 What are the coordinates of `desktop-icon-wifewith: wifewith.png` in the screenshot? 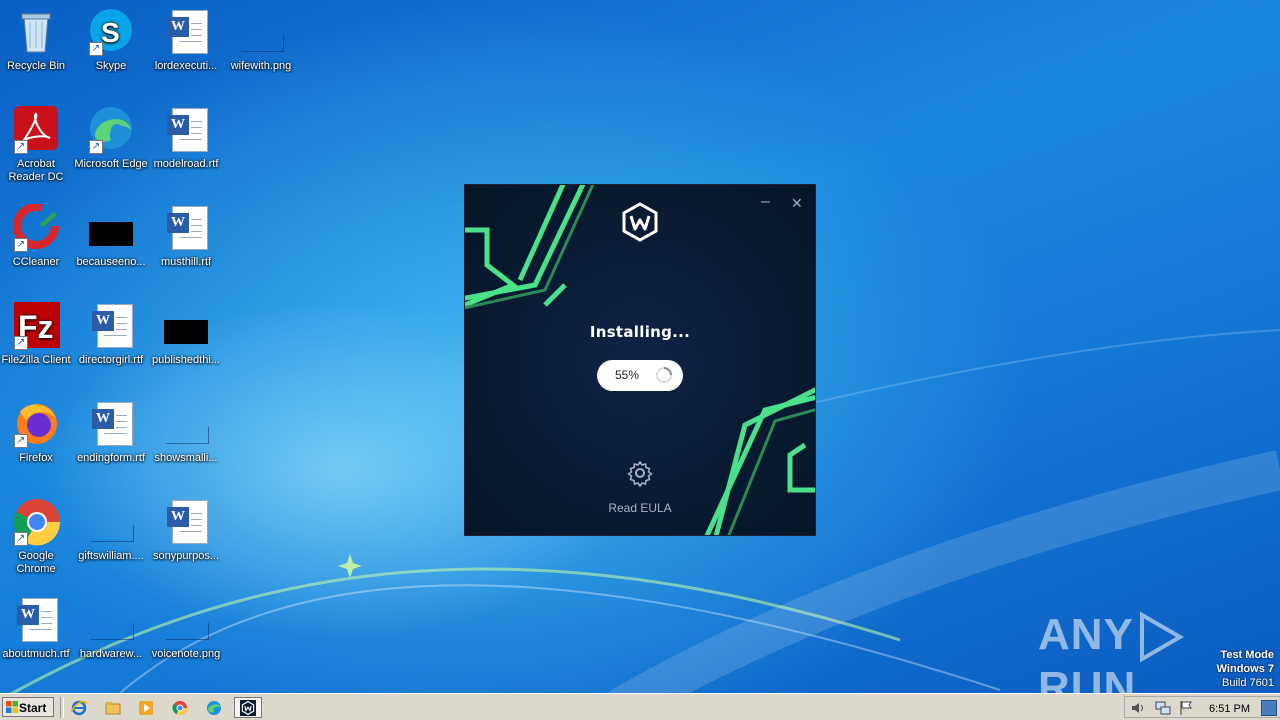 It's located at (261, 40).